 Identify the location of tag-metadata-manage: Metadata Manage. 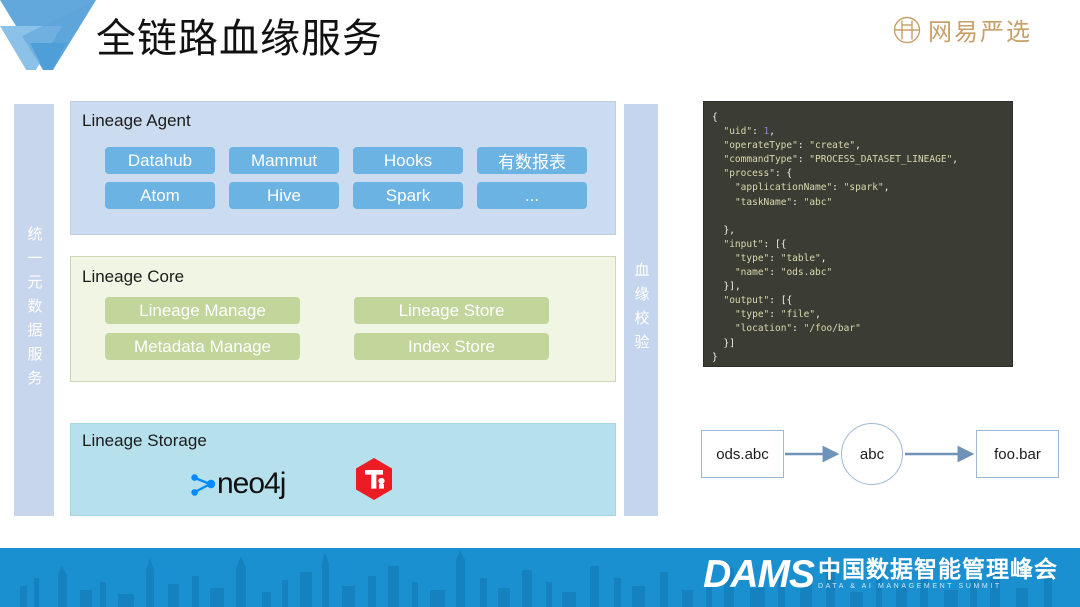
(202, 346).